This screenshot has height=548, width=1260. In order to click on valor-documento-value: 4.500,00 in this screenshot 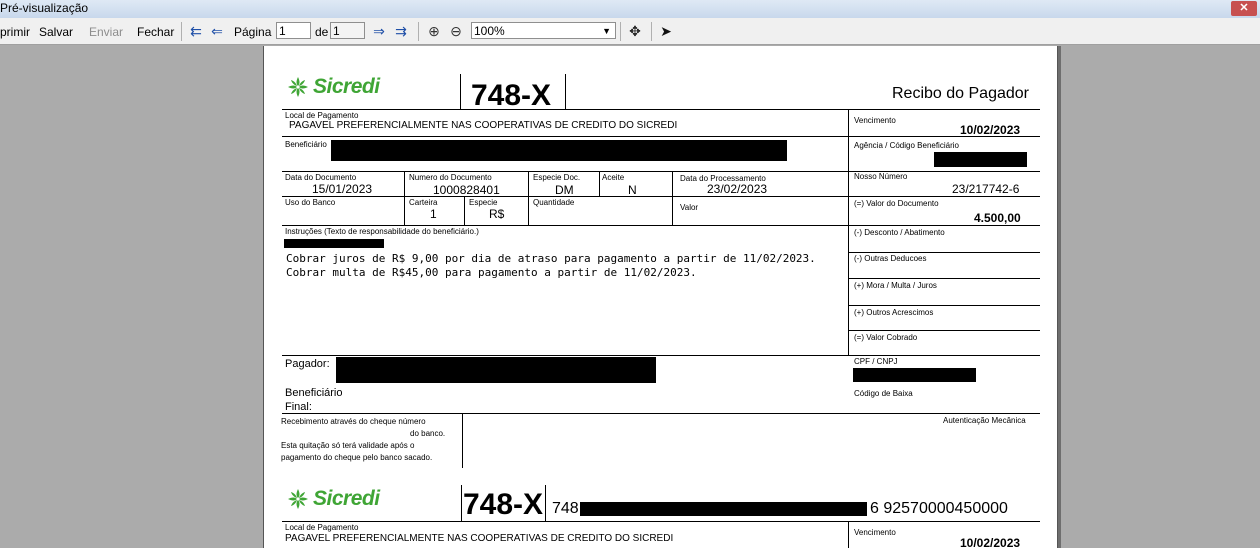, I will do `click(997, 218)`.